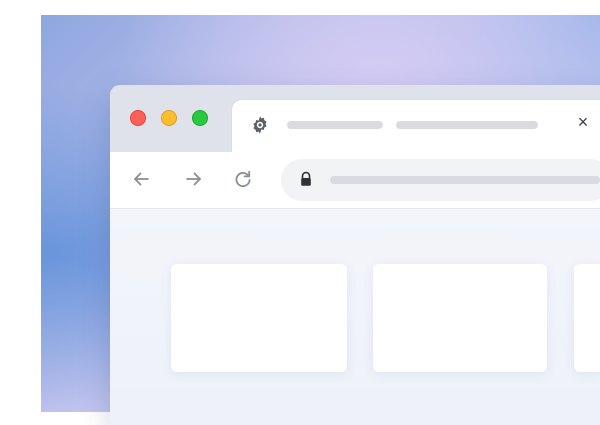  What do you see at coordinates (200, 118) in the screenshot?
I see `zoom-window-button` at bounding box center [200, 118].